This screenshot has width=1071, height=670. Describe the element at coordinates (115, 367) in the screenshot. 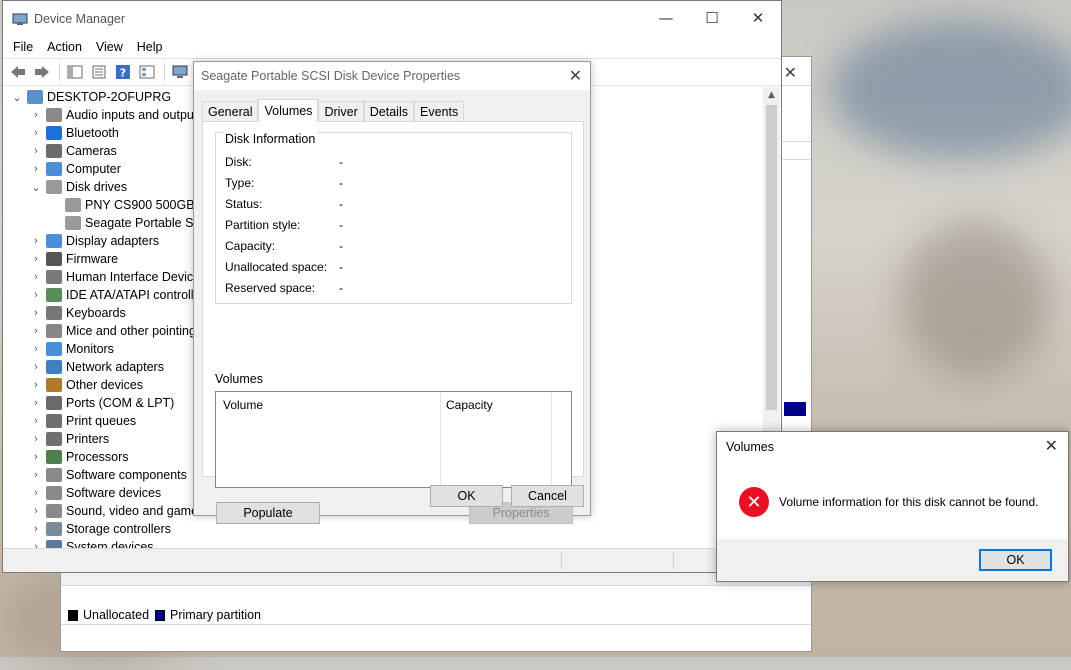

I see `tree-node-label: Network adapters` at that location.